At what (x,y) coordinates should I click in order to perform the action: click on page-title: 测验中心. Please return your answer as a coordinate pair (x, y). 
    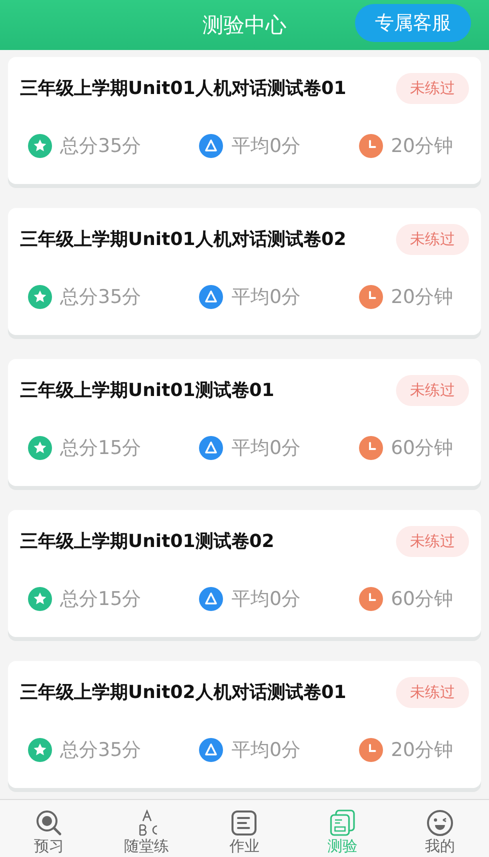
    Looking at the image, I should click on (244, 25).